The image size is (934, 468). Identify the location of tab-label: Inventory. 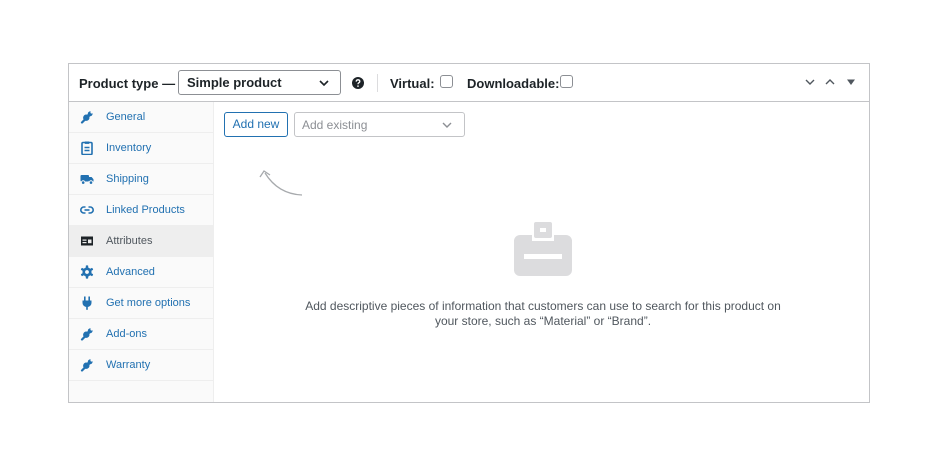
(129, 148).